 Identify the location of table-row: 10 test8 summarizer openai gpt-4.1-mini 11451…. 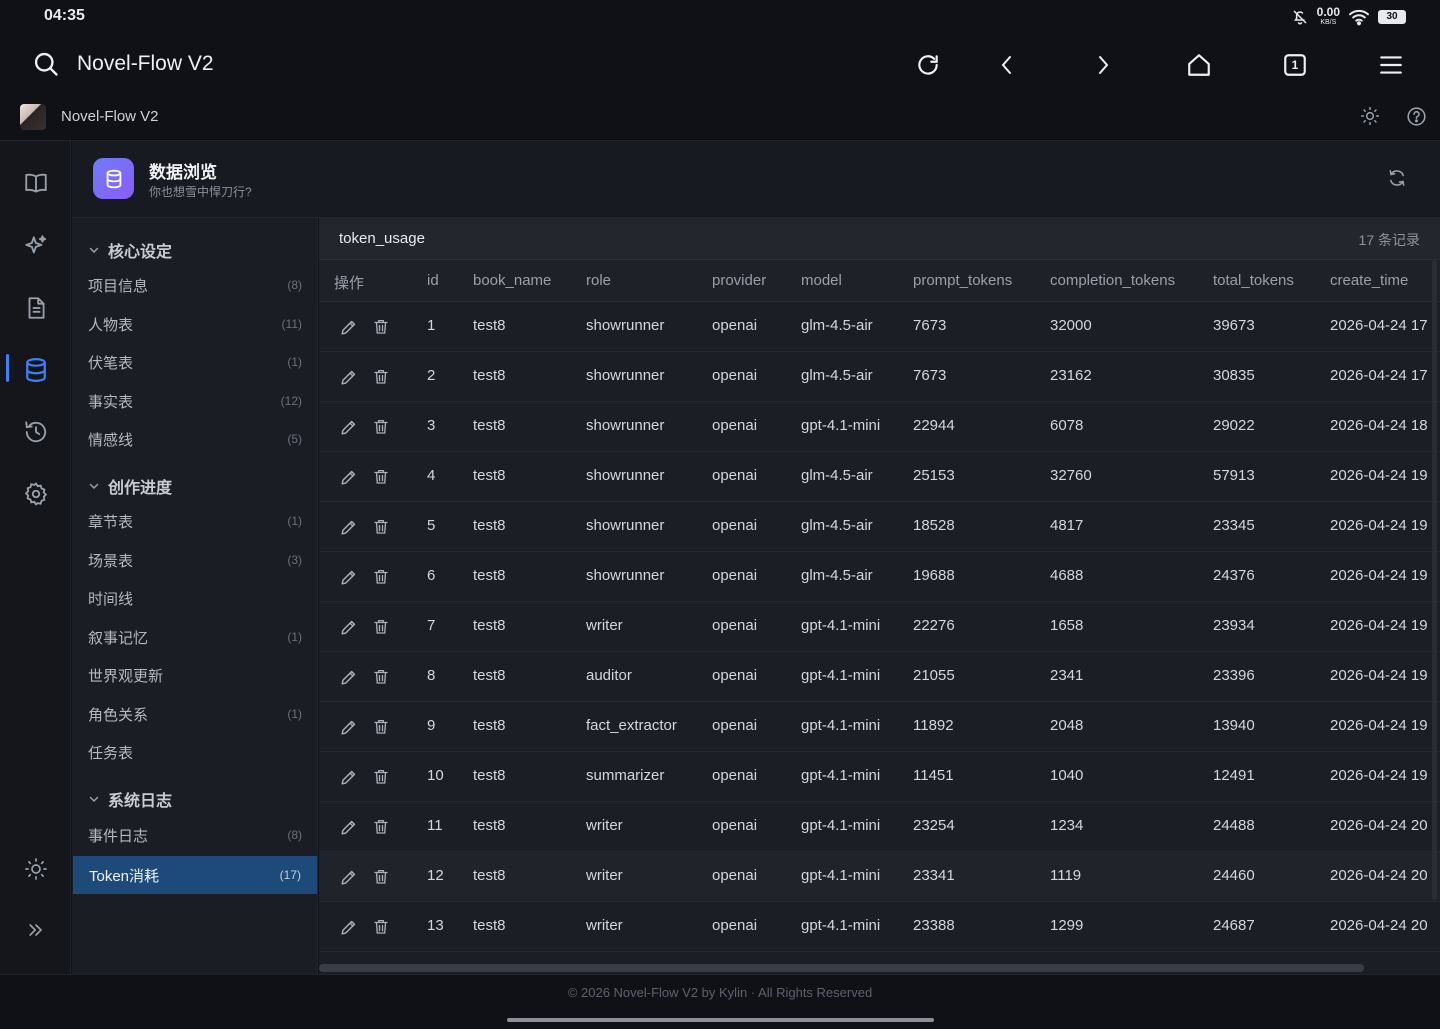
(879, 777).